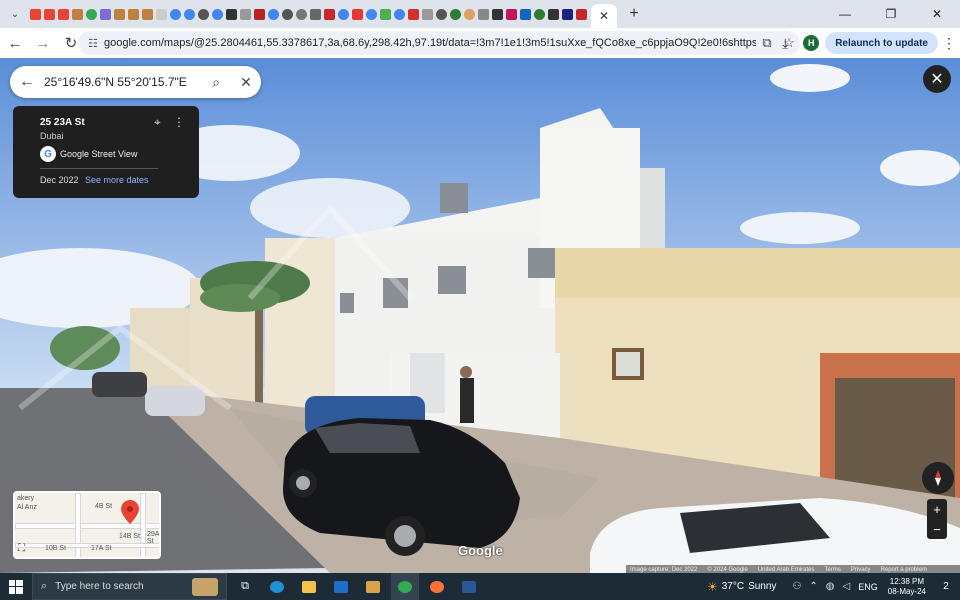  Describe the element at coordinates (845, 14) in the screenshot. I see `minimize-icon: —` at that location.